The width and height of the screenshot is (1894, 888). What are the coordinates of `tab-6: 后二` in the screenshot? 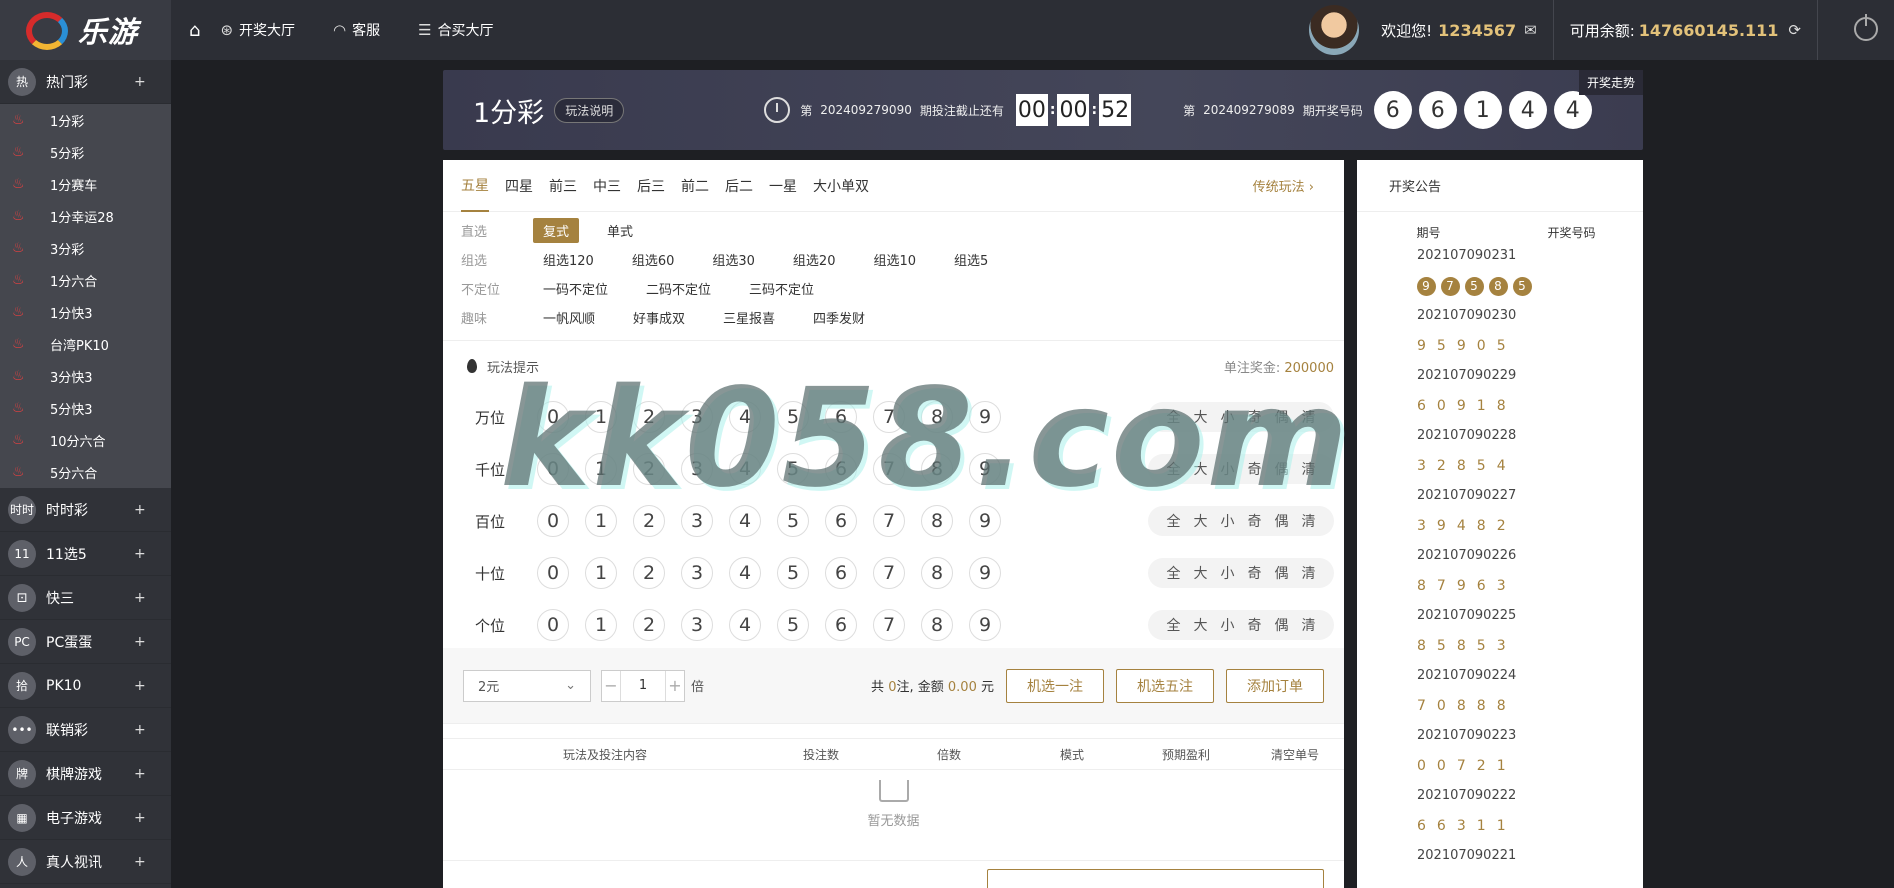 It's located at (739, 186).